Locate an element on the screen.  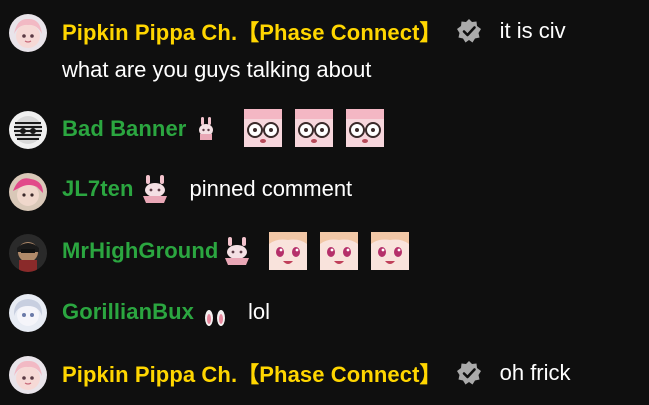
message-text: pinned comment is located at coordinates (271, 188).